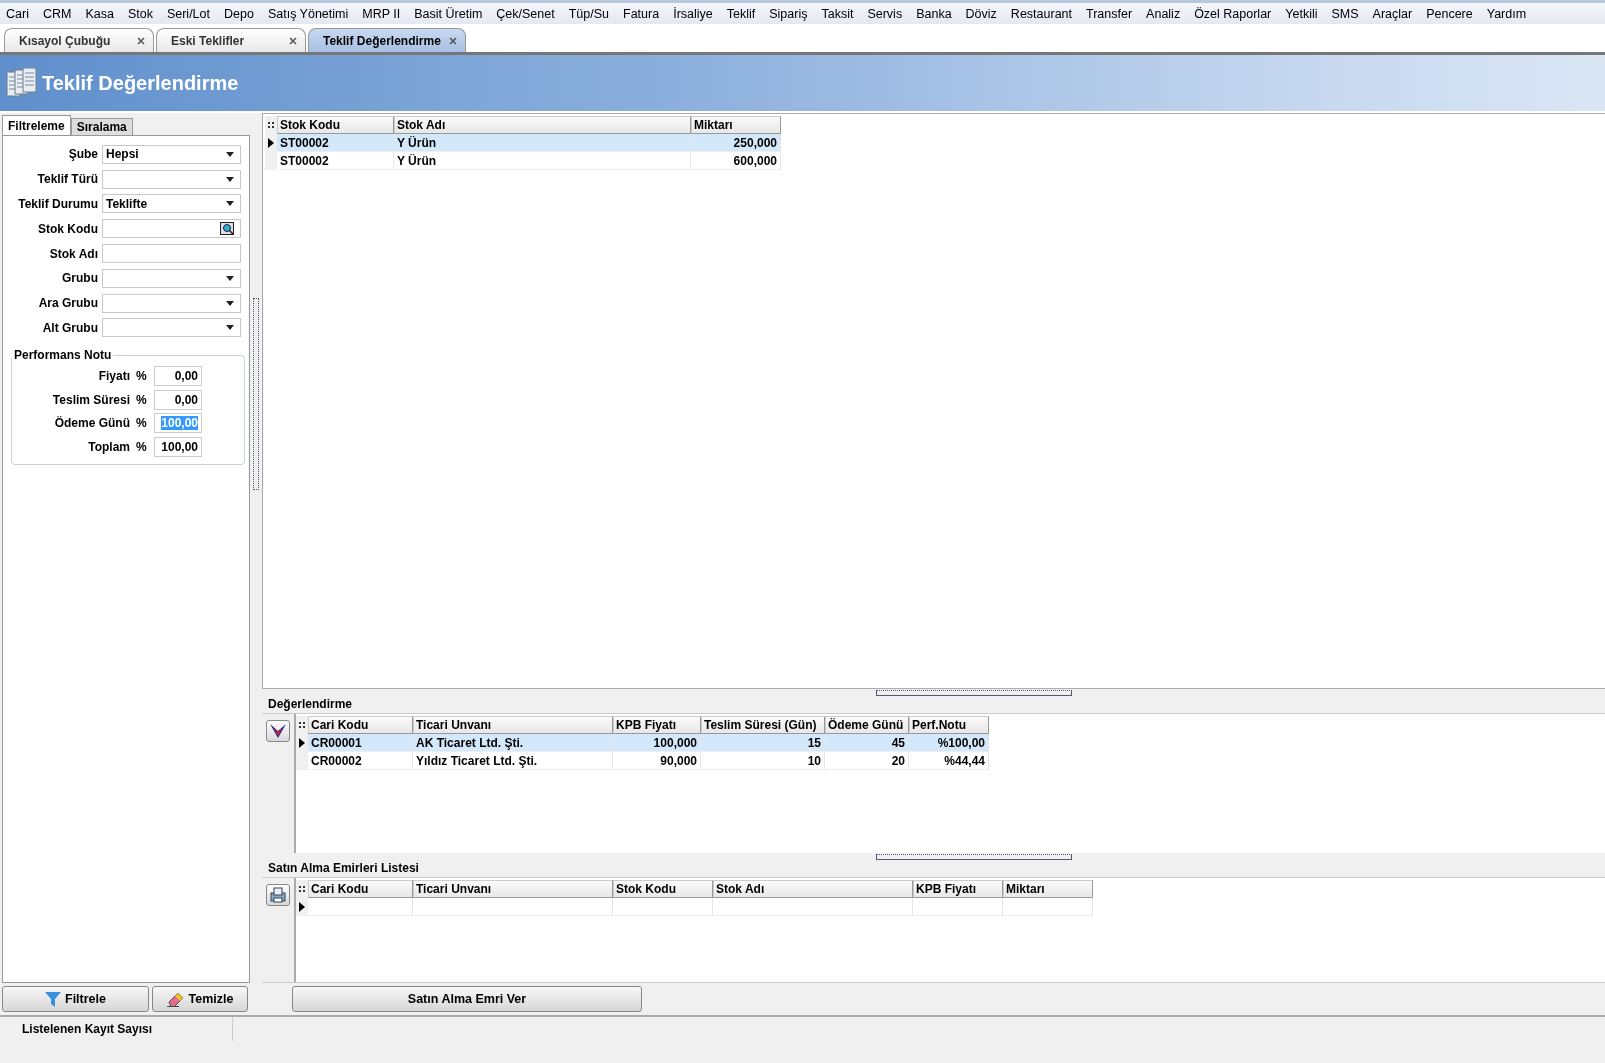 The height and width of the screenshot is (1063, 1605). I want to click on percent-sign: %, so click(142, 446).